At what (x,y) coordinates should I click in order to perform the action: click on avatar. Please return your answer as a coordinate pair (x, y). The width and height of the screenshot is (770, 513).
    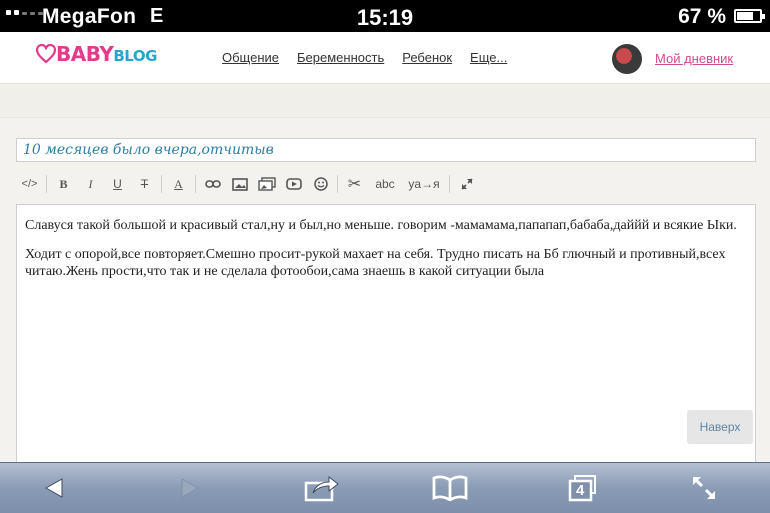
    Looking at the image, I should click on (627, 59).